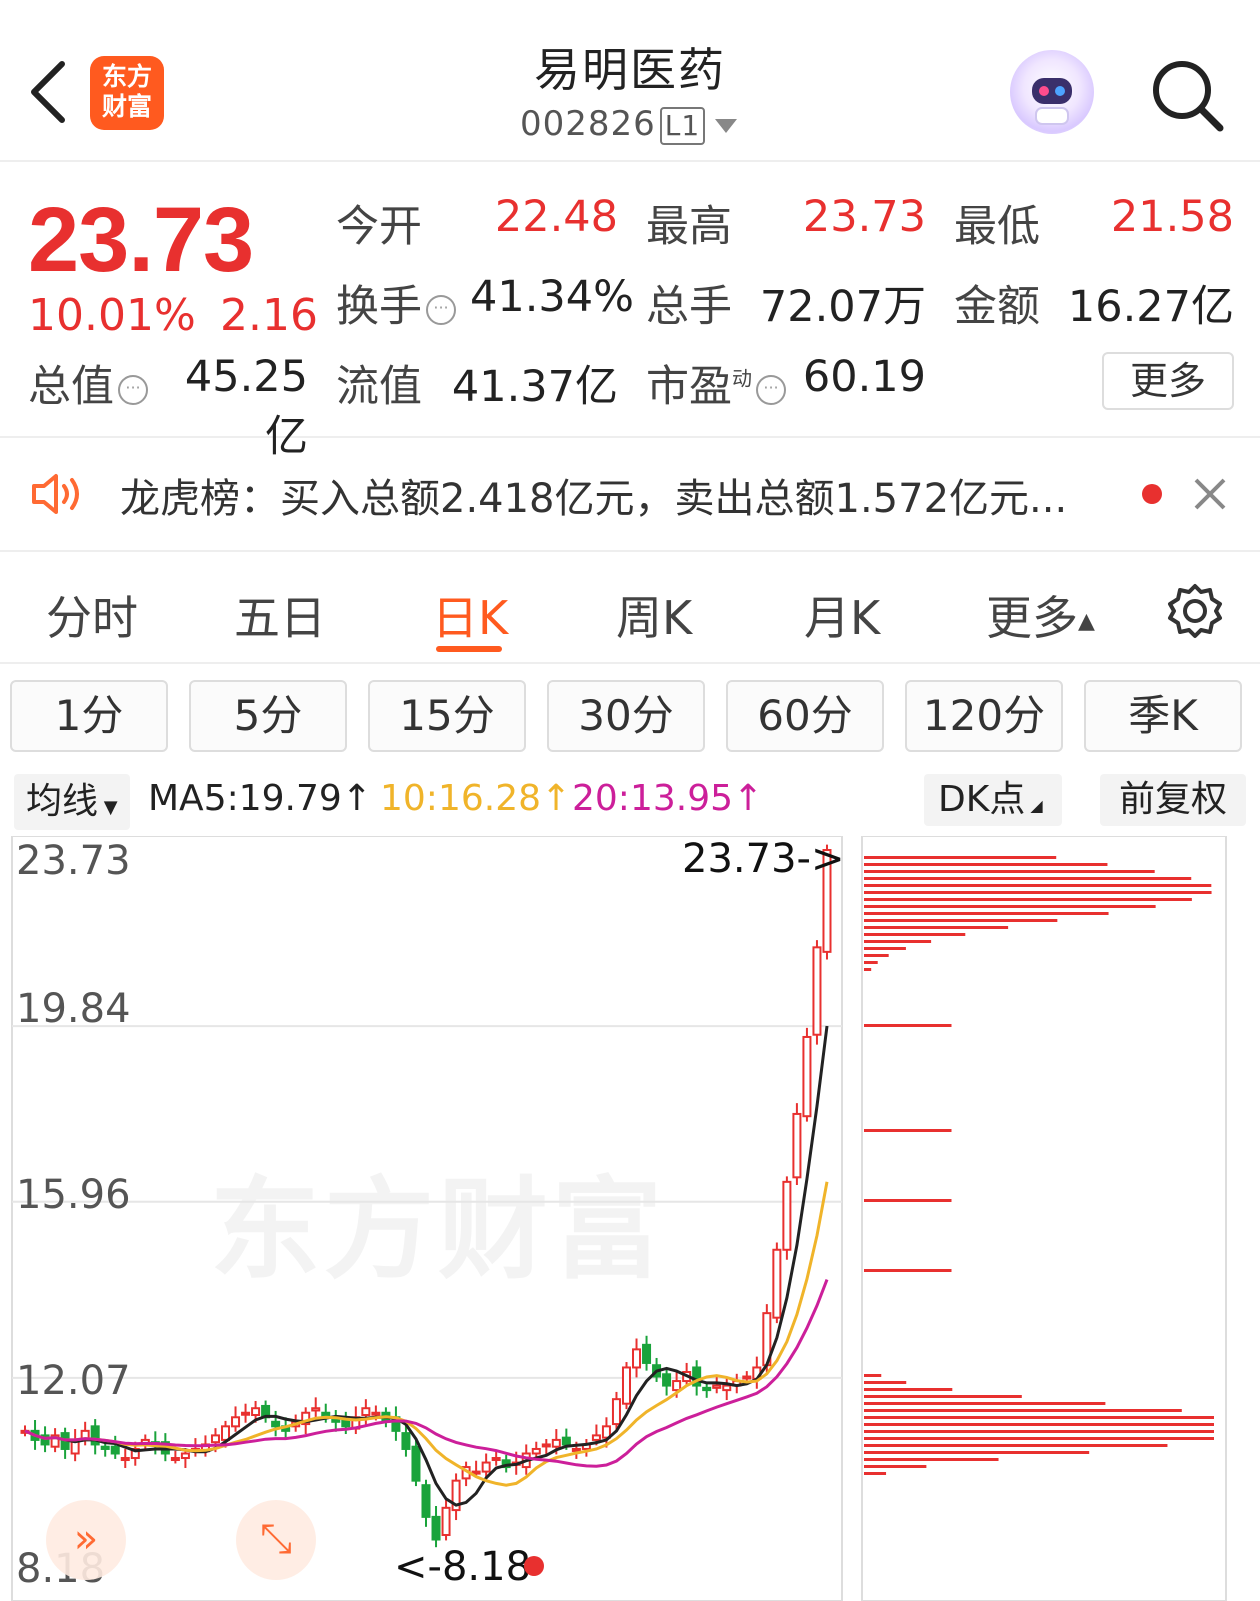 The height and width of the screenshot is (1601, 1260). Describe the element at coordinates (1039, 1165) in the screenshot. I see `chip-distribution` at that location.